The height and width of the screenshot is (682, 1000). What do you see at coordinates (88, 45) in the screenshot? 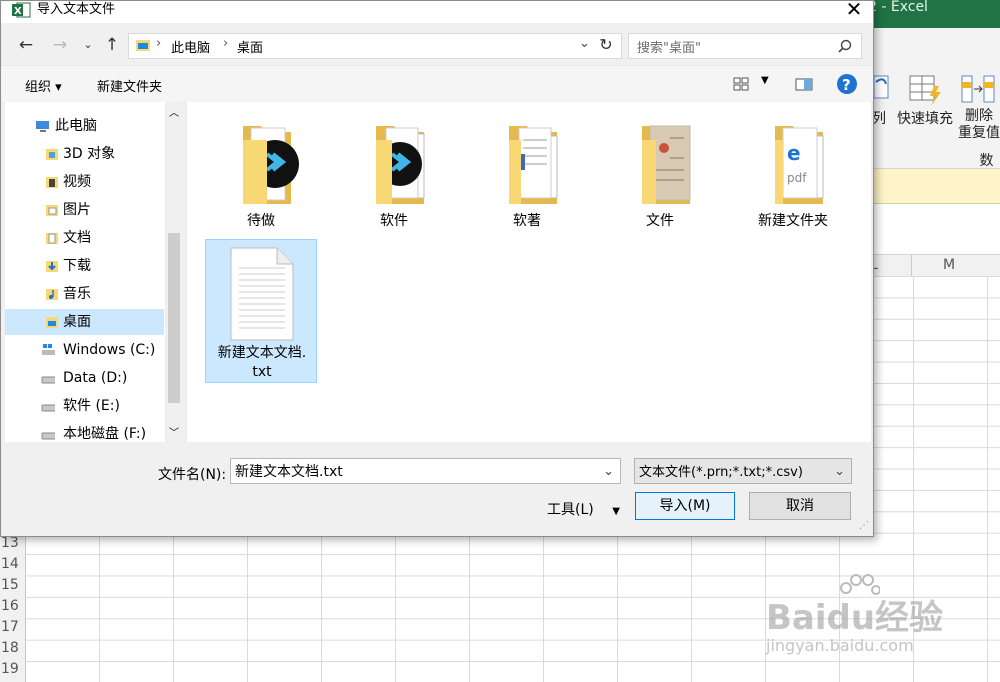
I see `recent-dropdown-chevron-icon: ⌄` at bounding box center [88, 45].